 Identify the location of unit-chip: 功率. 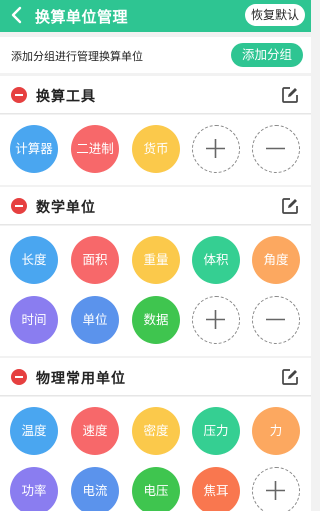
(34, 489).